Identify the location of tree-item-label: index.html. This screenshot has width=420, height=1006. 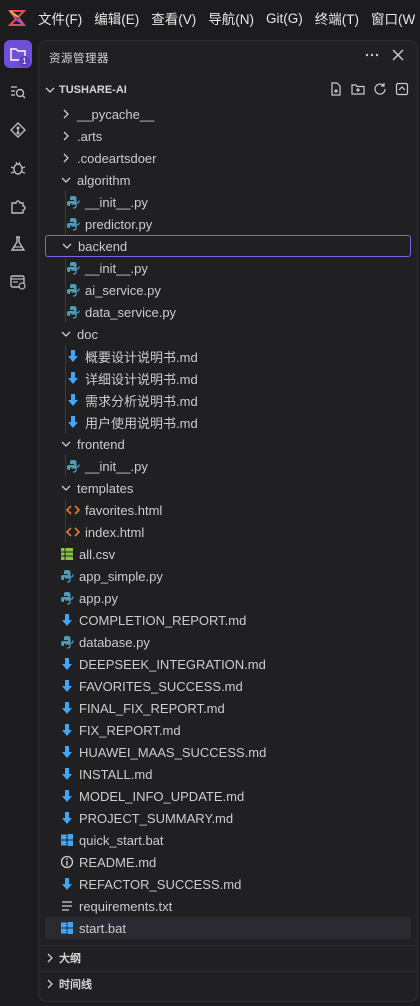
(115, 532).